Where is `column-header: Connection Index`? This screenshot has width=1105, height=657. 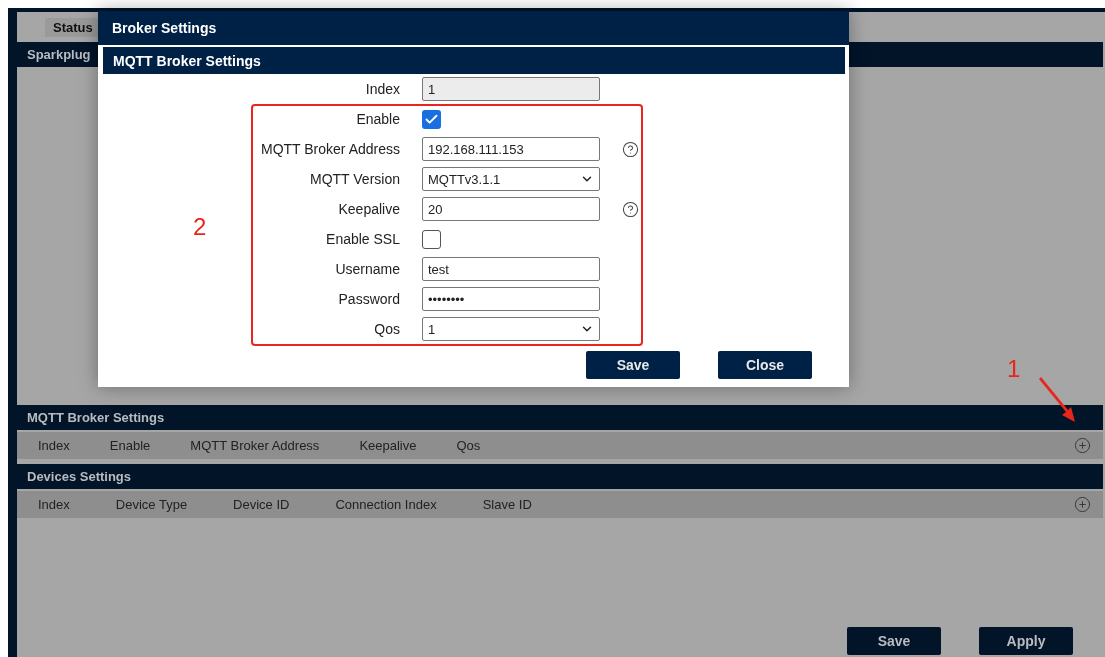
column-header: Connection Index is located at coordinates (386, 504).